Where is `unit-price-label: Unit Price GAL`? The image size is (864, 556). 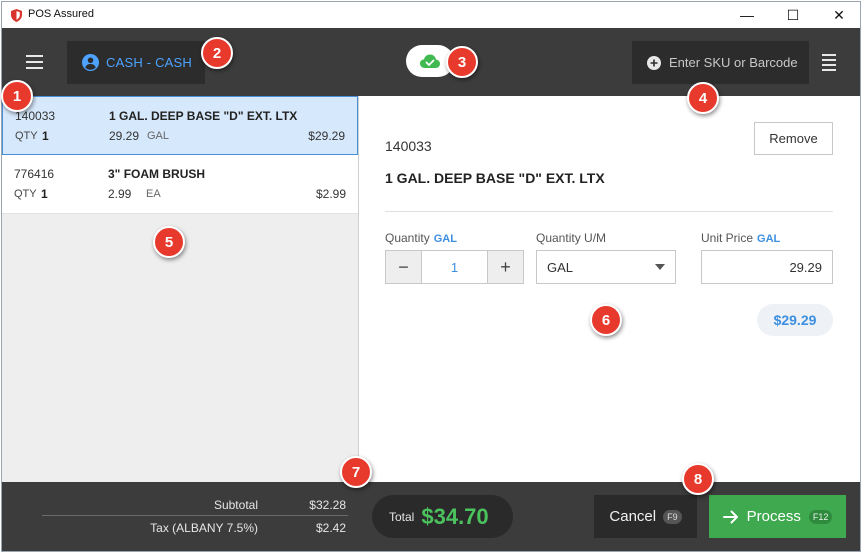 unit-price-label: Unit Price GAL is located at coordinates (740, 238).